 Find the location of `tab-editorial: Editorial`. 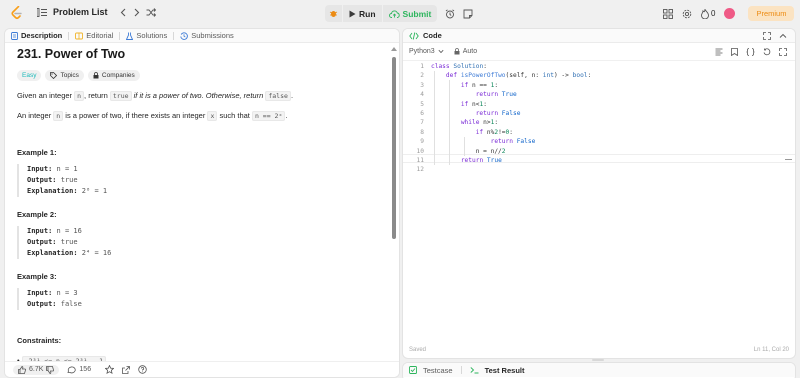

tab-editorial: Editorial is located at coordinates (94, 35).